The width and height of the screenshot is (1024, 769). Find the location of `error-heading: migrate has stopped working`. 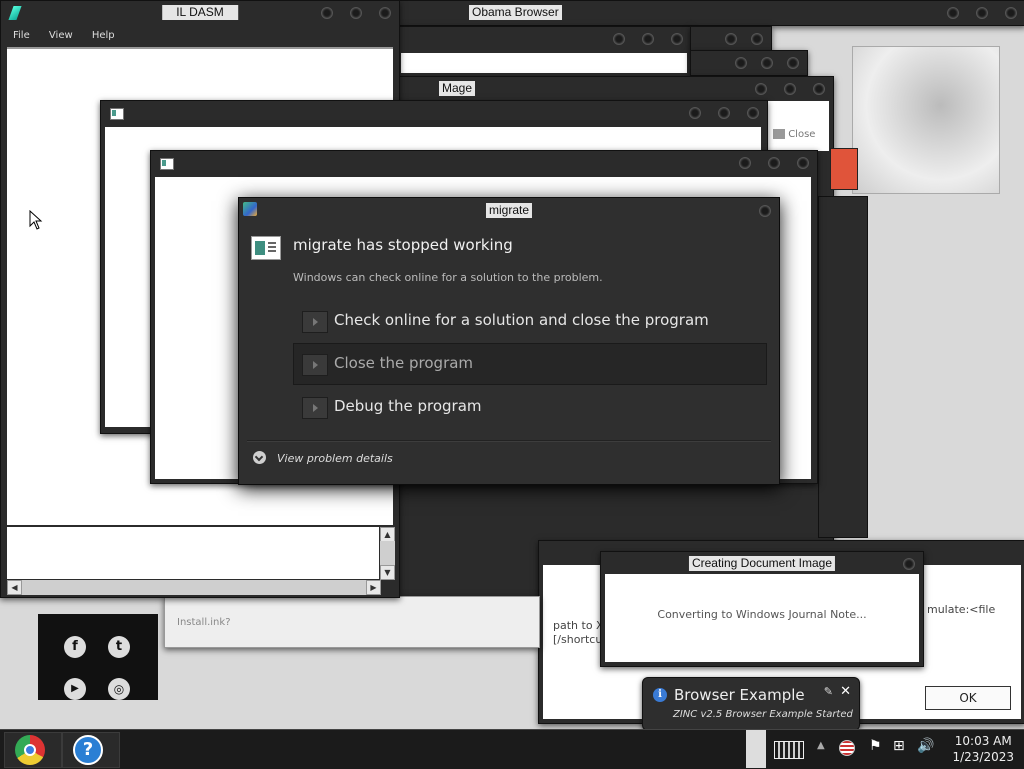

error-heading: migrate has stopped working is located at coordinates (403, 245).